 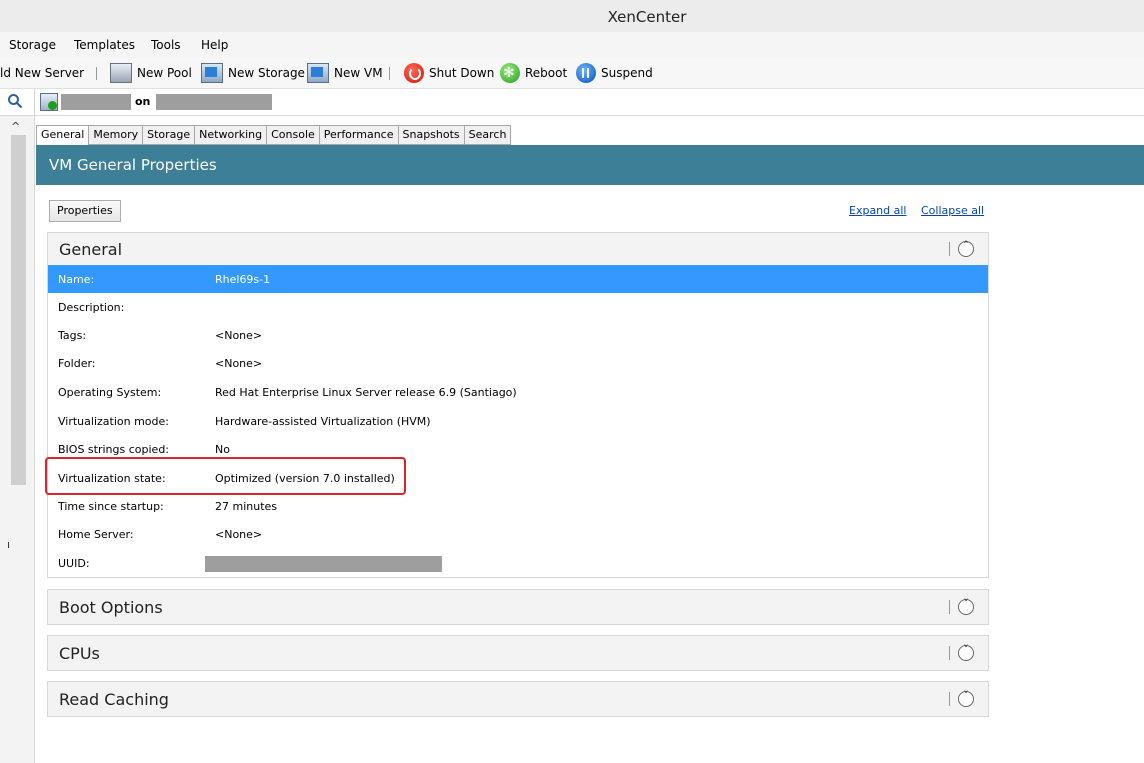 I want to click on property-row-time-since-startup: Time since startup: 27 minutes, so click(x=518, y=506).